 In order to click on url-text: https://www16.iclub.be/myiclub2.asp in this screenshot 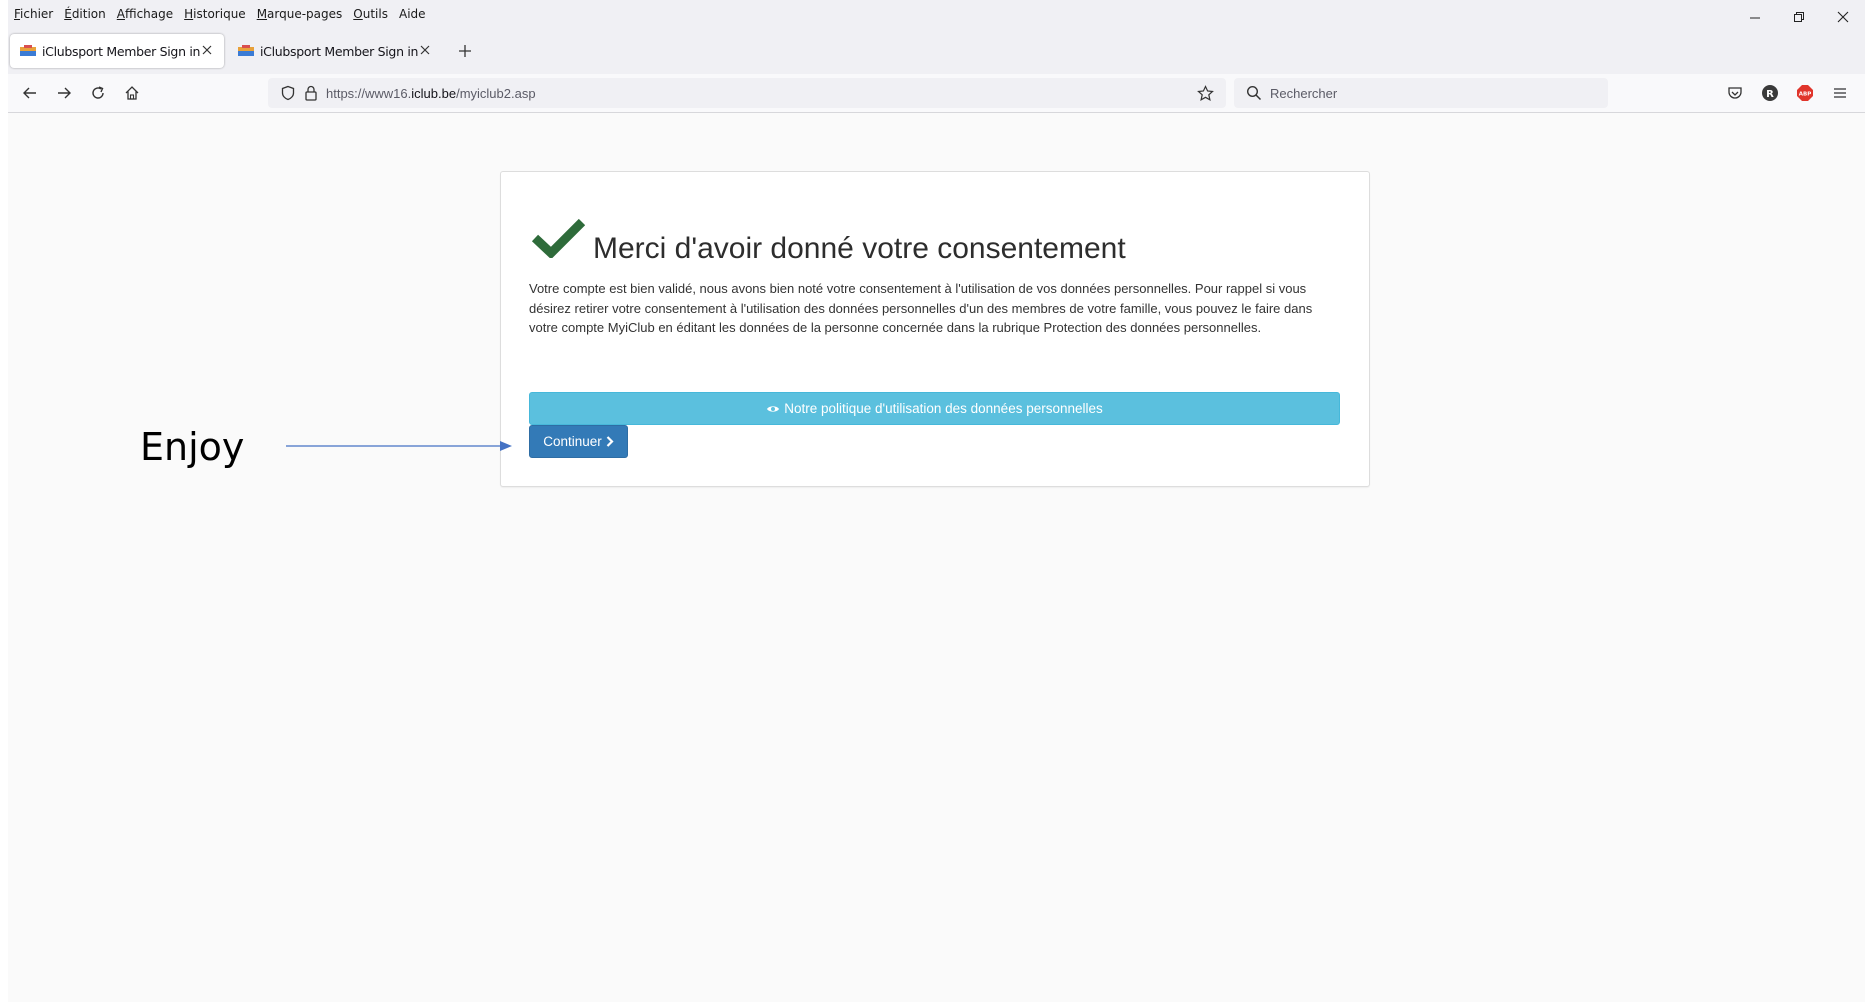, I will do `click(431, 93)`.